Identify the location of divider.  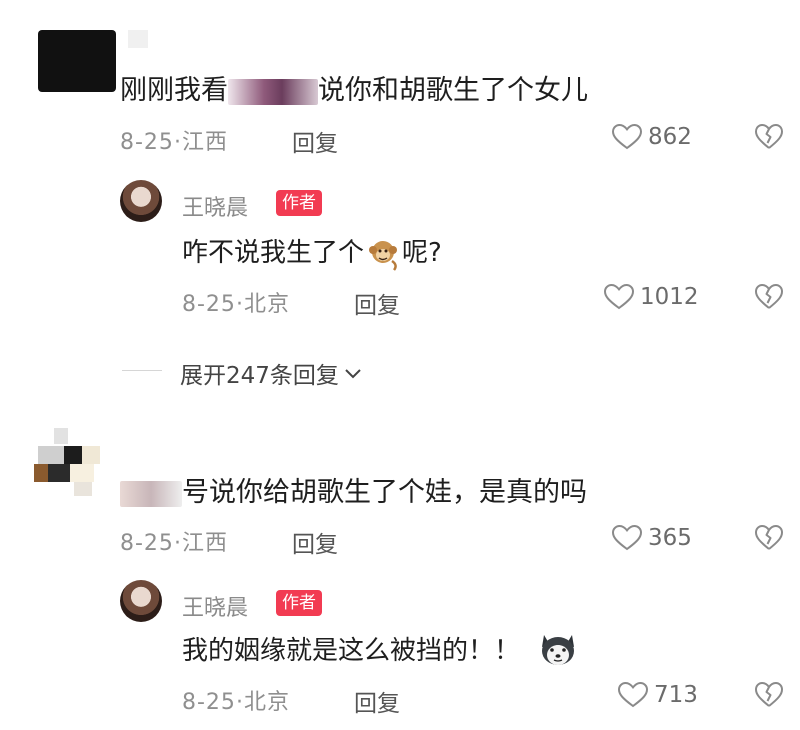
(142, 370).